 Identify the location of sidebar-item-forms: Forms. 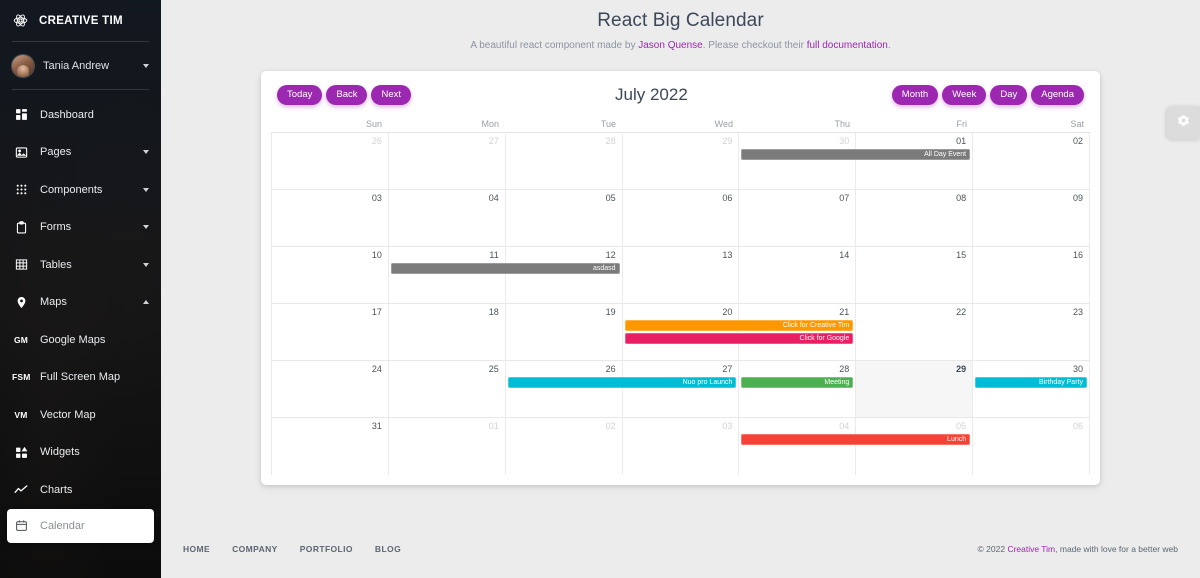
(80, 228).